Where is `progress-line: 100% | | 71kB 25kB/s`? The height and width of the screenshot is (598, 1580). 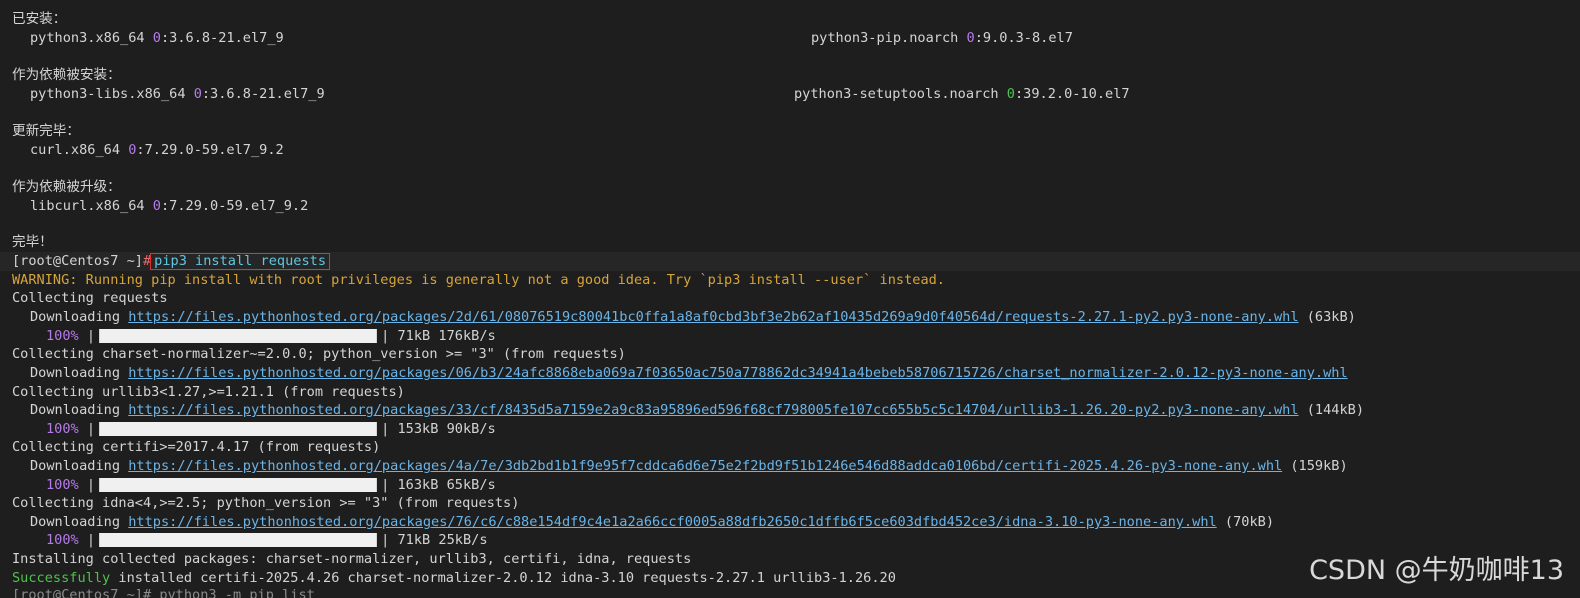
progress-line: 100% | | 71kB 25kB/s is located at coordinates (267, 540).